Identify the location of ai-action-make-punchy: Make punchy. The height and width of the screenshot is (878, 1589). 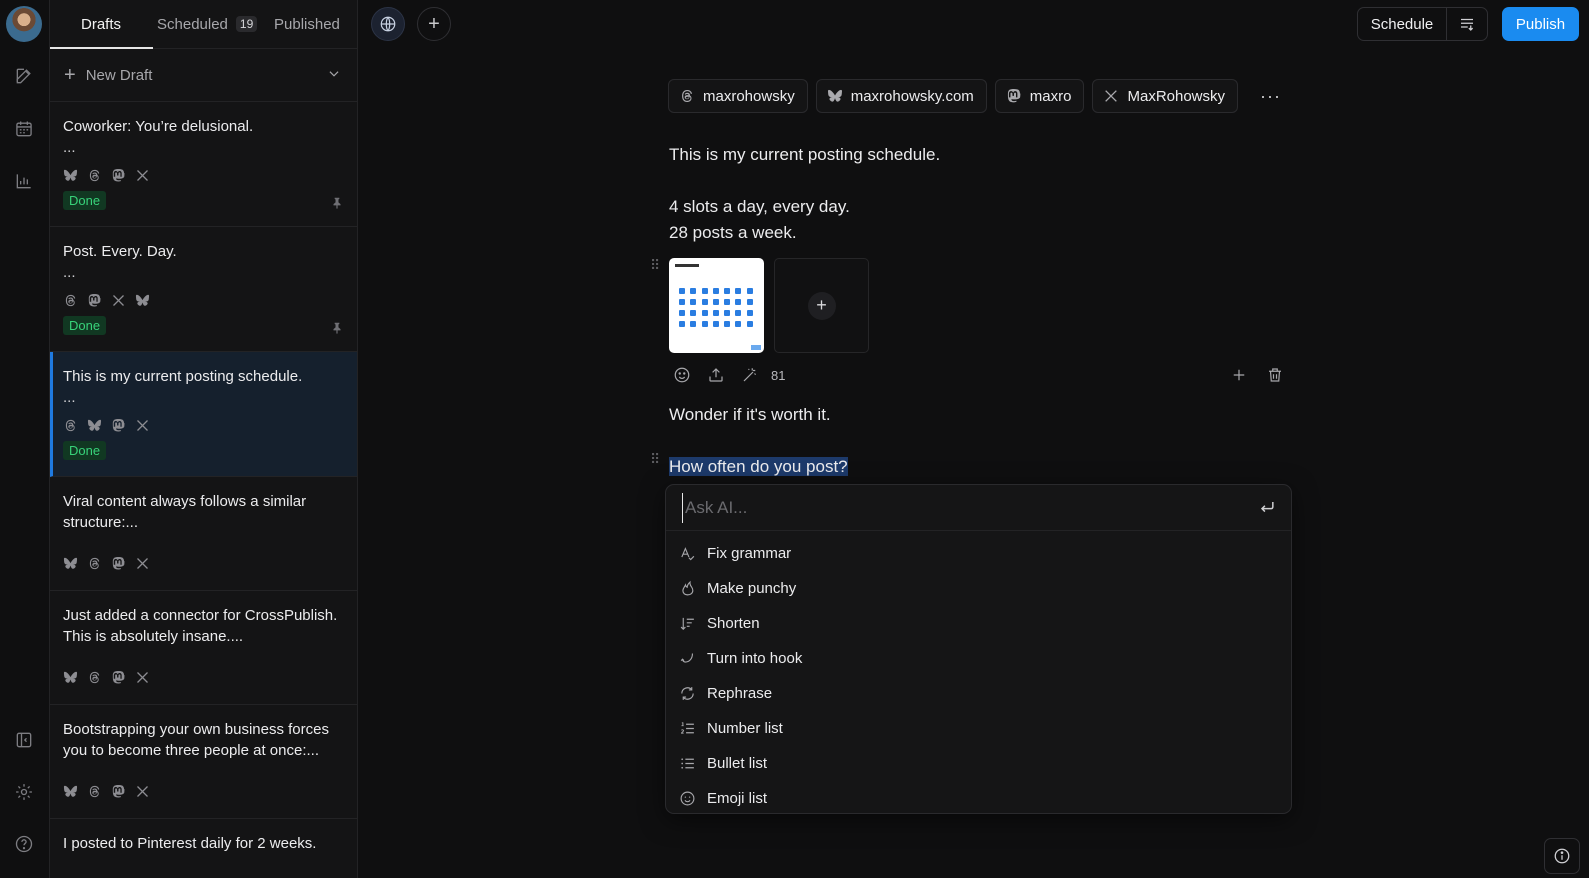
(978, 588).